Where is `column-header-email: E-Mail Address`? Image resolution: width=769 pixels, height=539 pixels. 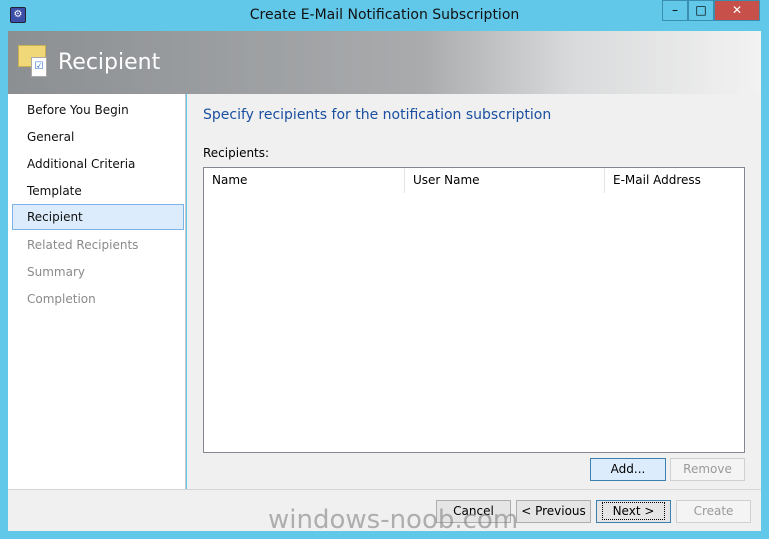
column-header-email: E-Mail Address is located at coordinates (674, 180).